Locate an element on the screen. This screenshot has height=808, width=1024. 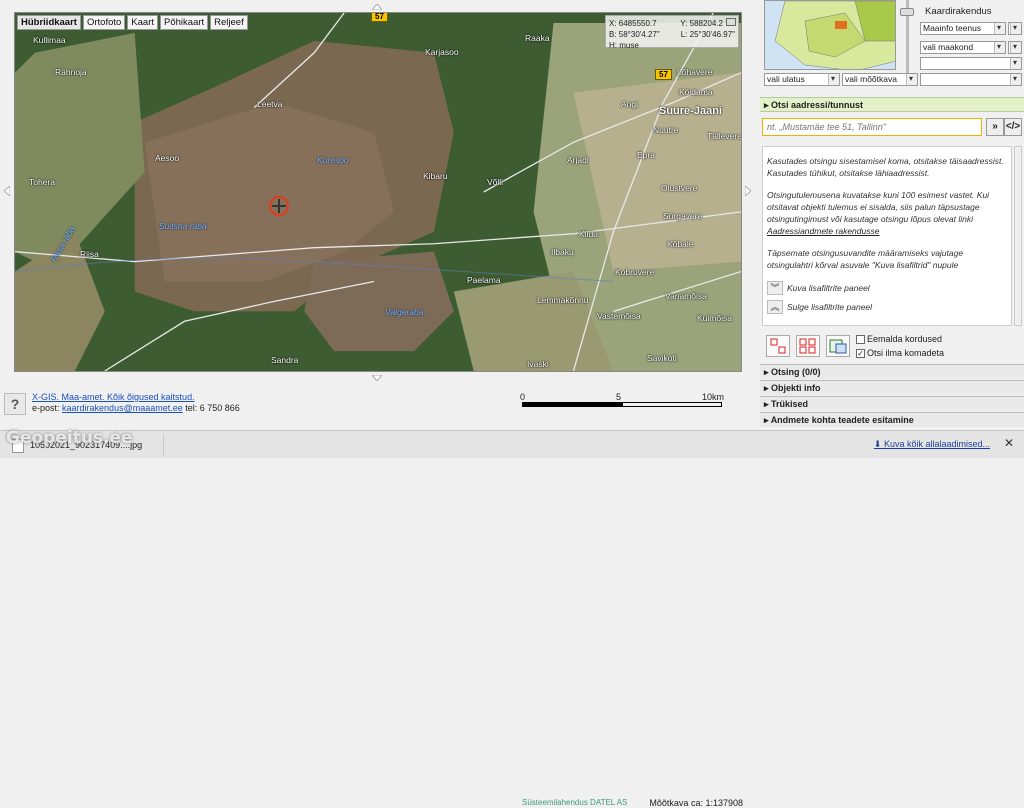
place-label: Võlli is located at coordinates (495, 182).